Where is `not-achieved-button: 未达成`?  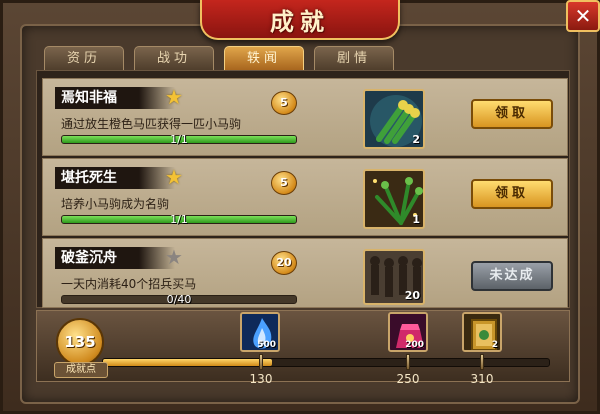 not-achieved-button: 未达成 is located at coordinates (512, 276).